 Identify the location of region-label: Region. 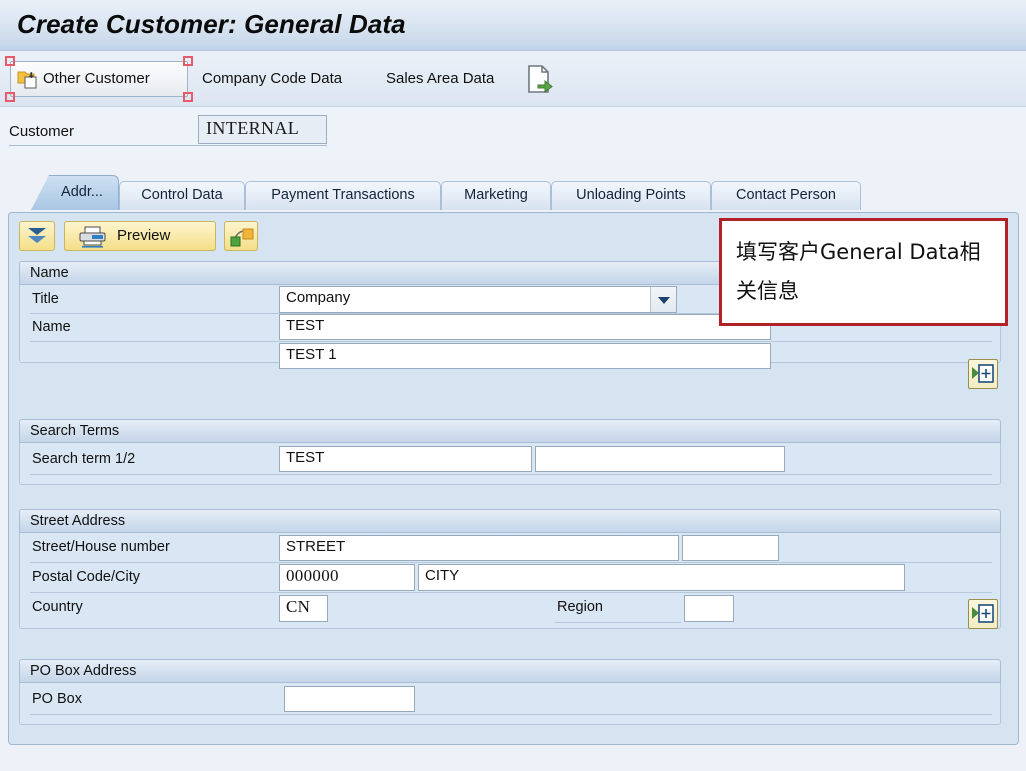
(580, 607).